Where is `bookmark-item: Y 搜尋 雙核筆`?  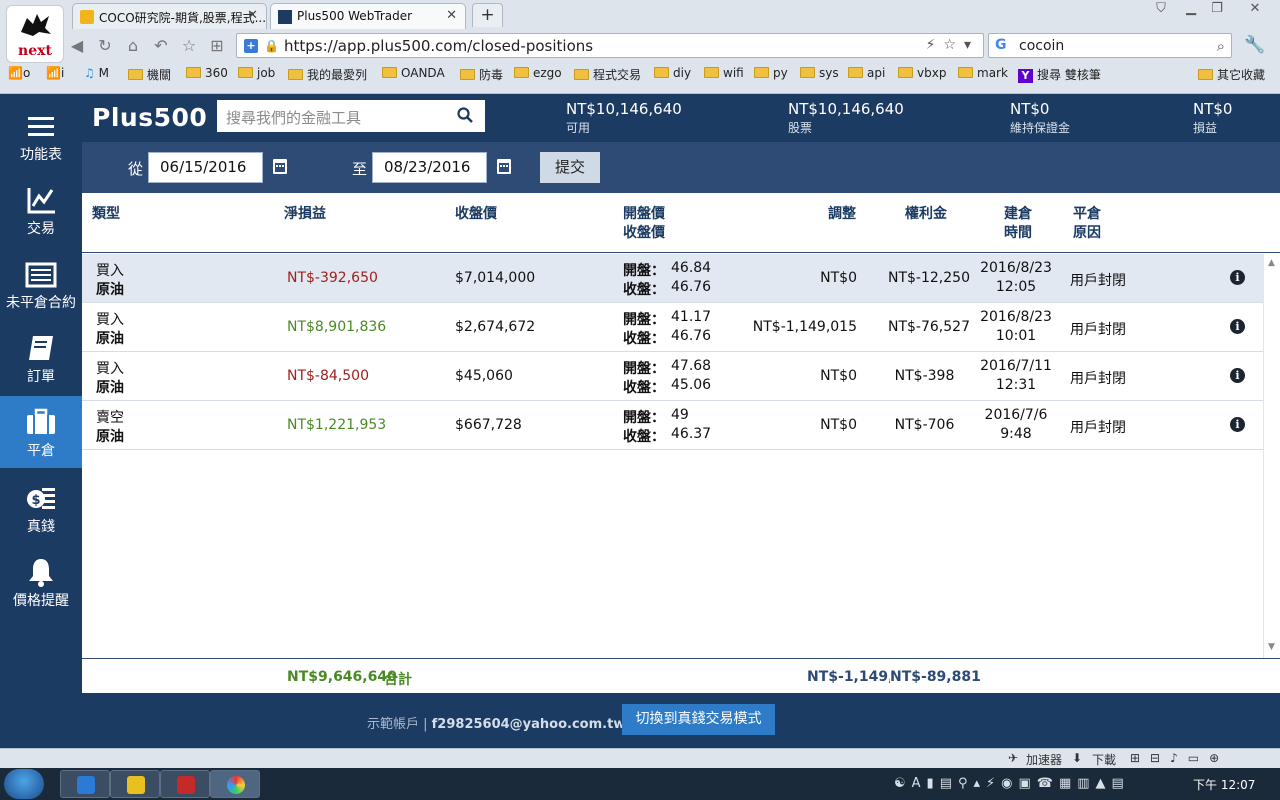
bookmark-item: Y 搜尋 雙核筆 is located at coordinates (1059, 74).